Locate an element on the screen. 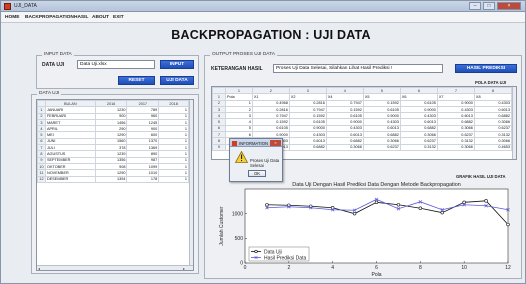  x-axis-label: Pola is located at coordinates (376, 275).